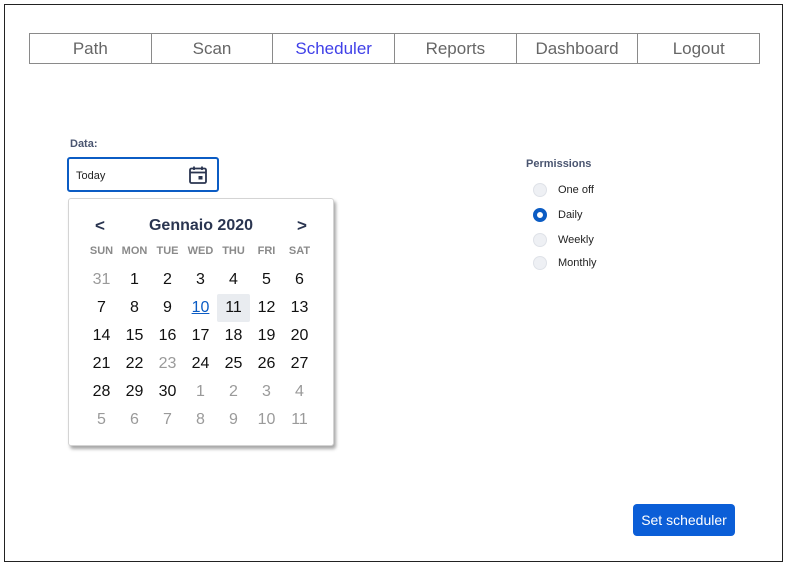 This screenshot has width=788, height=568. Describe the element at coordinates (134, 251) in the screenshot. I see `weekday-label: MON` at that location.